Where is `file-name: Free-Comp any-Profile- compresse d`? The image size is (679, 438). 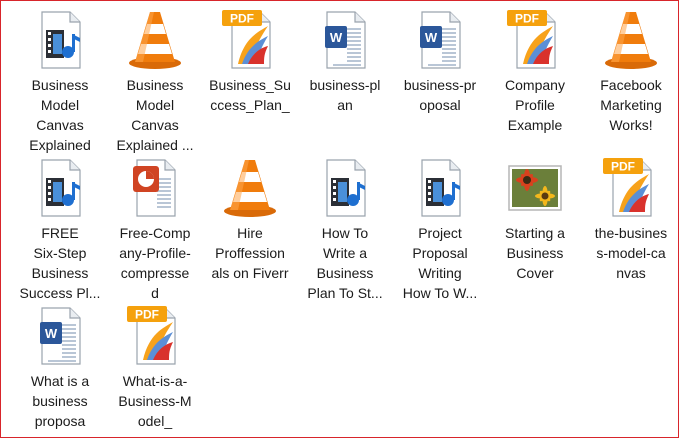 file-name: Free-Comp any-Profile- compresse d is located at coordinates (155, 263).